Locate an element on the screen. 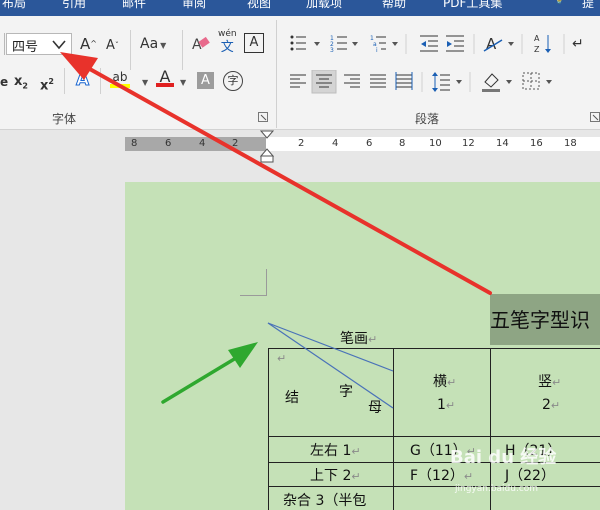 Image resolution: width=600 pixels, height=510 pixels. superscript-mark: 2 is located at coordinates (51, 81).